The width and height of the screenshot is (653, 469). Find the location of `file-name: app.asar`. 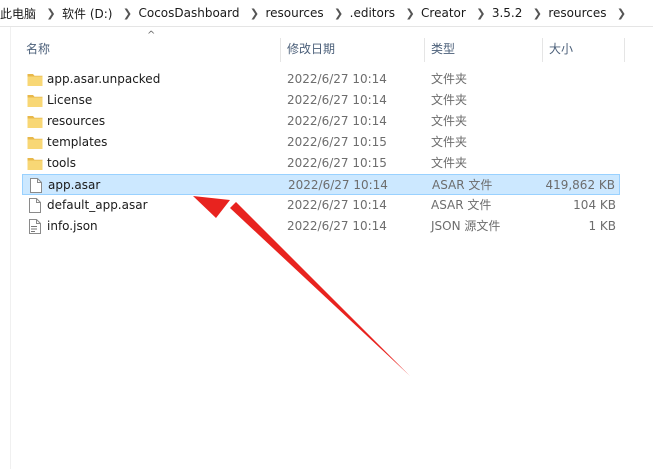

file-name: app.asar is located at coordinates (74, 185).